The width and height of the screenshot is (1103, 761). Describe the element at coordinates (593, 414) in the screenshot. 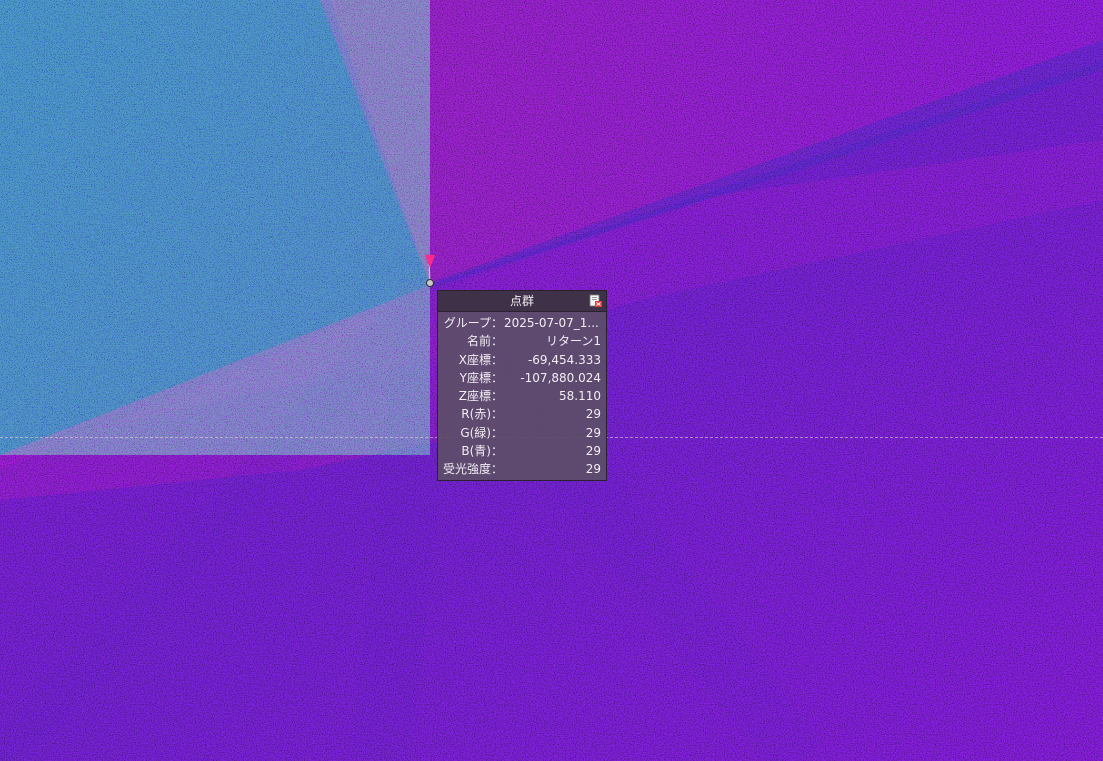

I see `red-value: 29` at that location.